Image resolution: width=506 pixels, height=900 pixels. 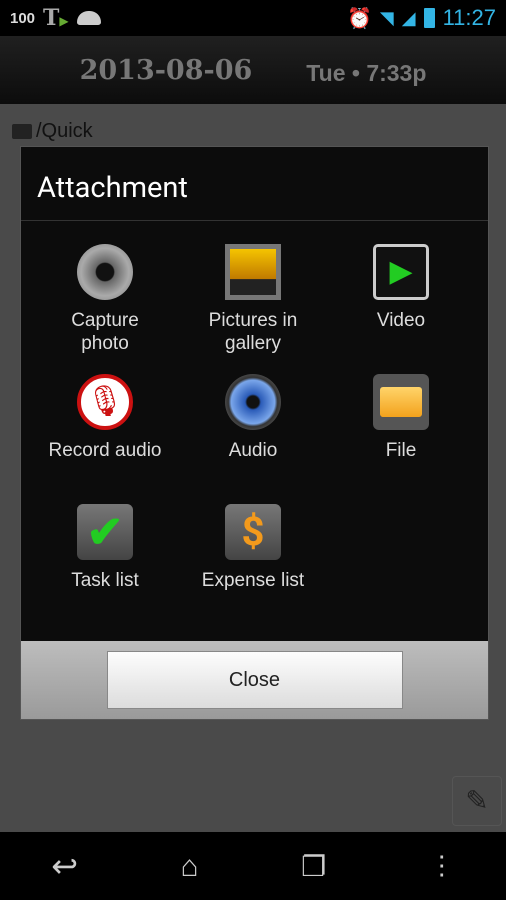 I want to click on option-label: Audio, so click(x=253, y=450).